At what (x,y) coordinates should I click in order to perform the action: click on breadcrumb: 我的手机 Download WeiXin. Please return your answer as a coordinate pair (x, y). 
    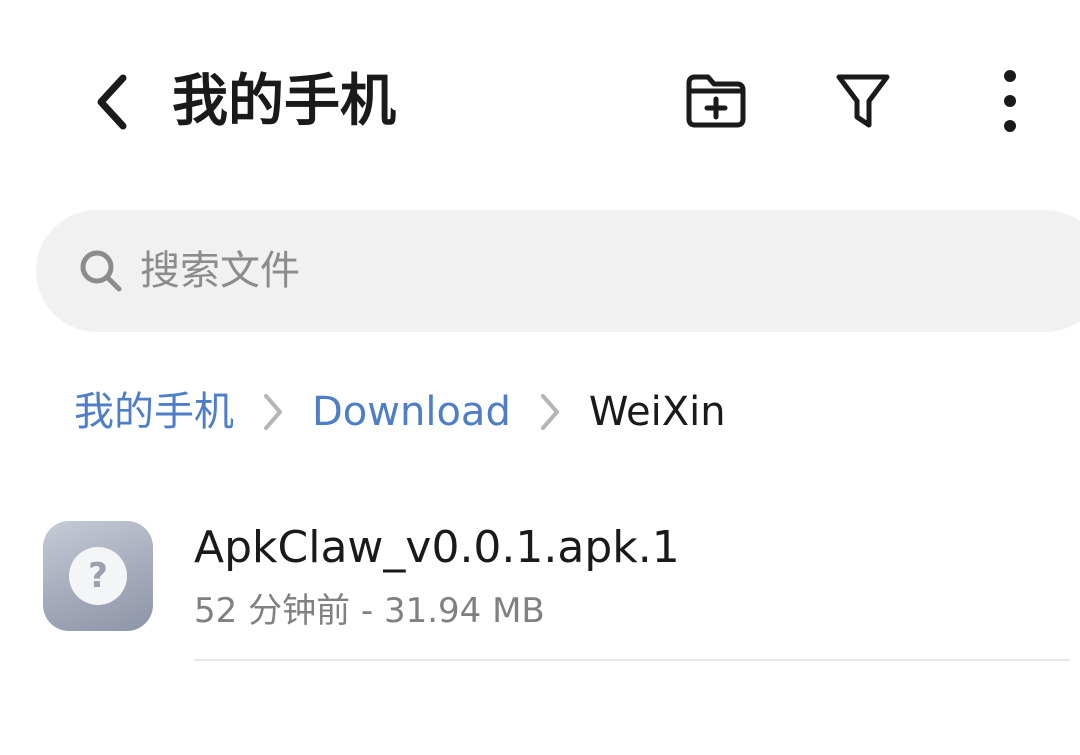
    Looking at the image, I should click on (400, 412).